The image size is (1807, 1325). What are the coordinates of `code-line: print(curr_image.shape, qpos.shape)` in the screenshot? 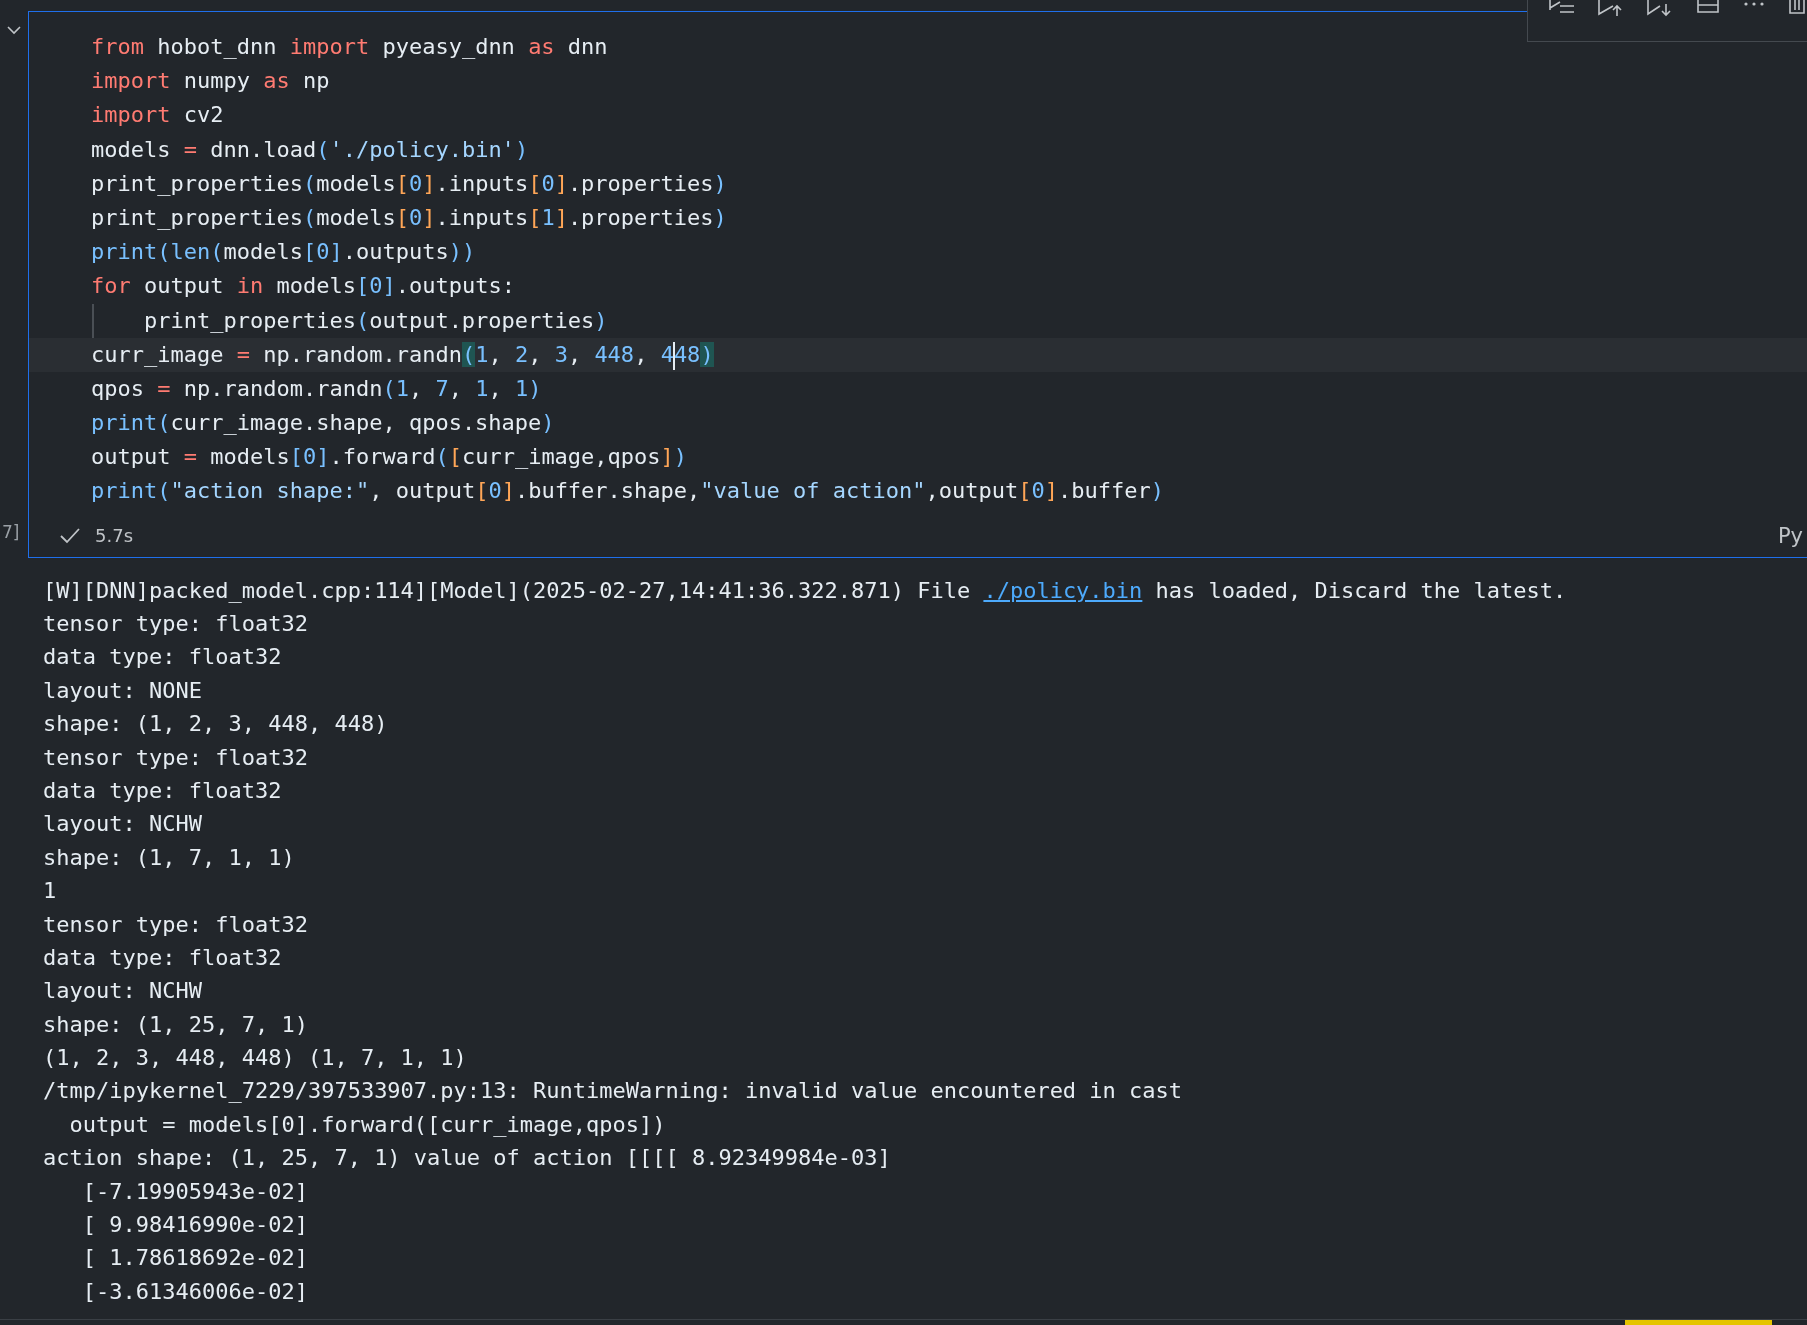 It's located at (323, 423).